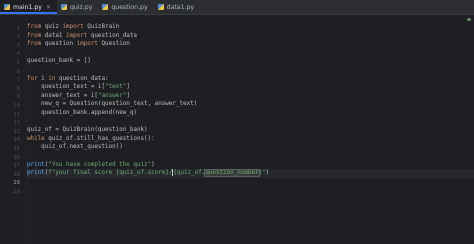 The width and height of the screenshot is (474, 244). Describe the element at coordinates (16, 131) in the screenshot. I see `line-number: 13` at that location.